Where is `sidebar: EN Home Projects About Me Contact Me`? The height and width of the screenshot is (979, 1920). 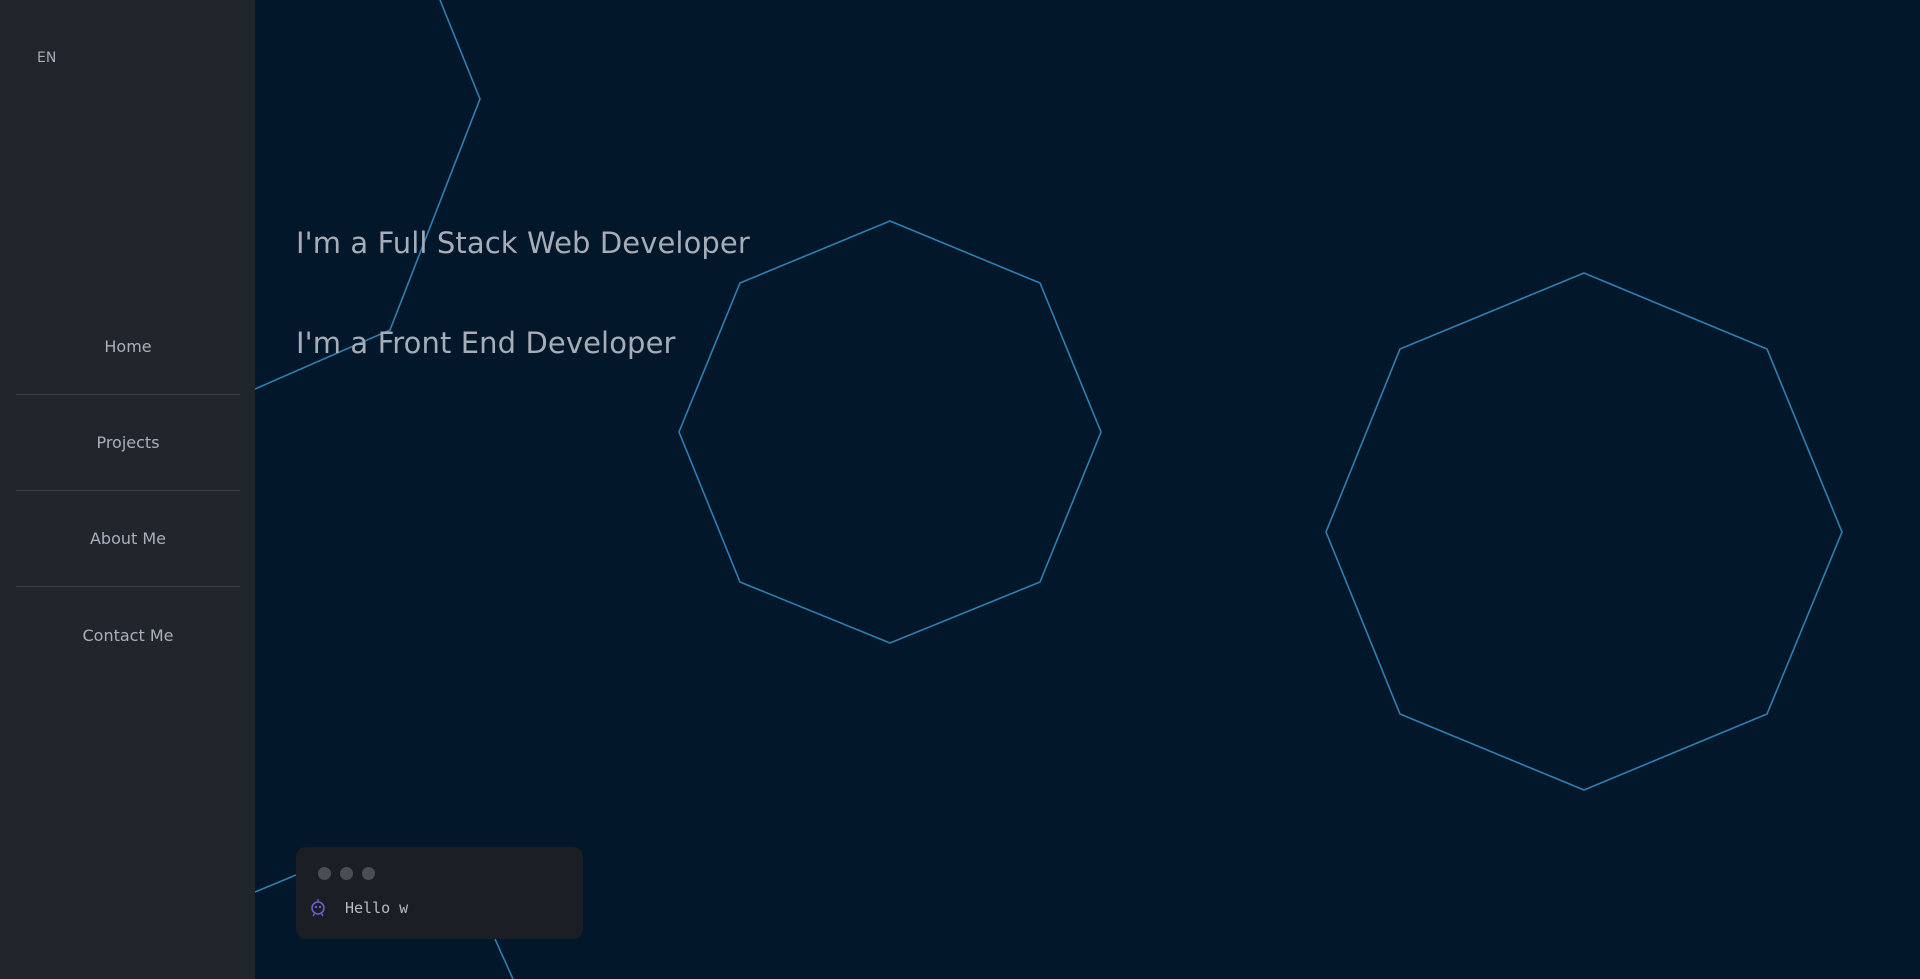
sidebar: EN Home Projects About Me Contact Me is located at coordinates (127, 489).